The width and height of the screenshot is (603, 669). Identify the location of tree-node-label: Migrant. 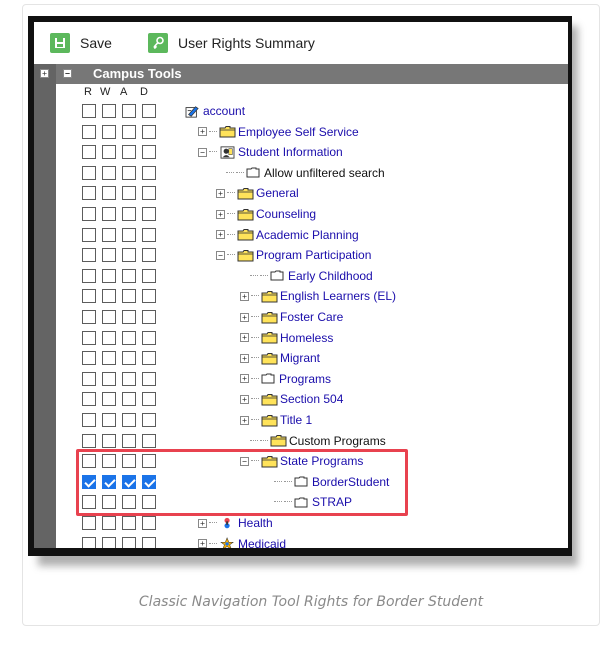
(300, 358).